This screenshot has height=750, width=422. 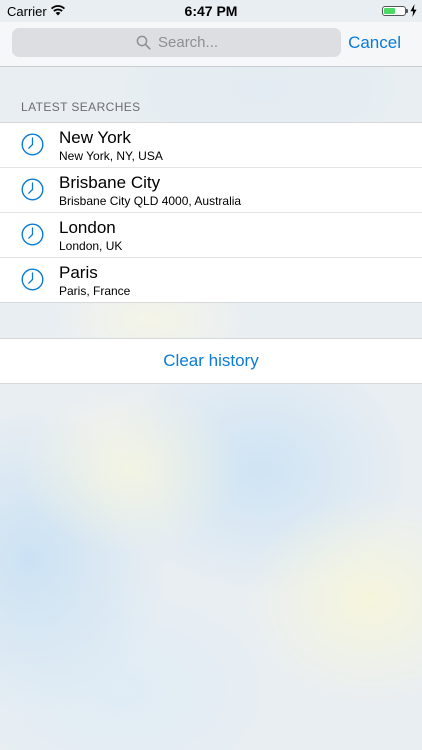 I want to click on search-bar: Search... Cancel, so click(x=211, y=44).